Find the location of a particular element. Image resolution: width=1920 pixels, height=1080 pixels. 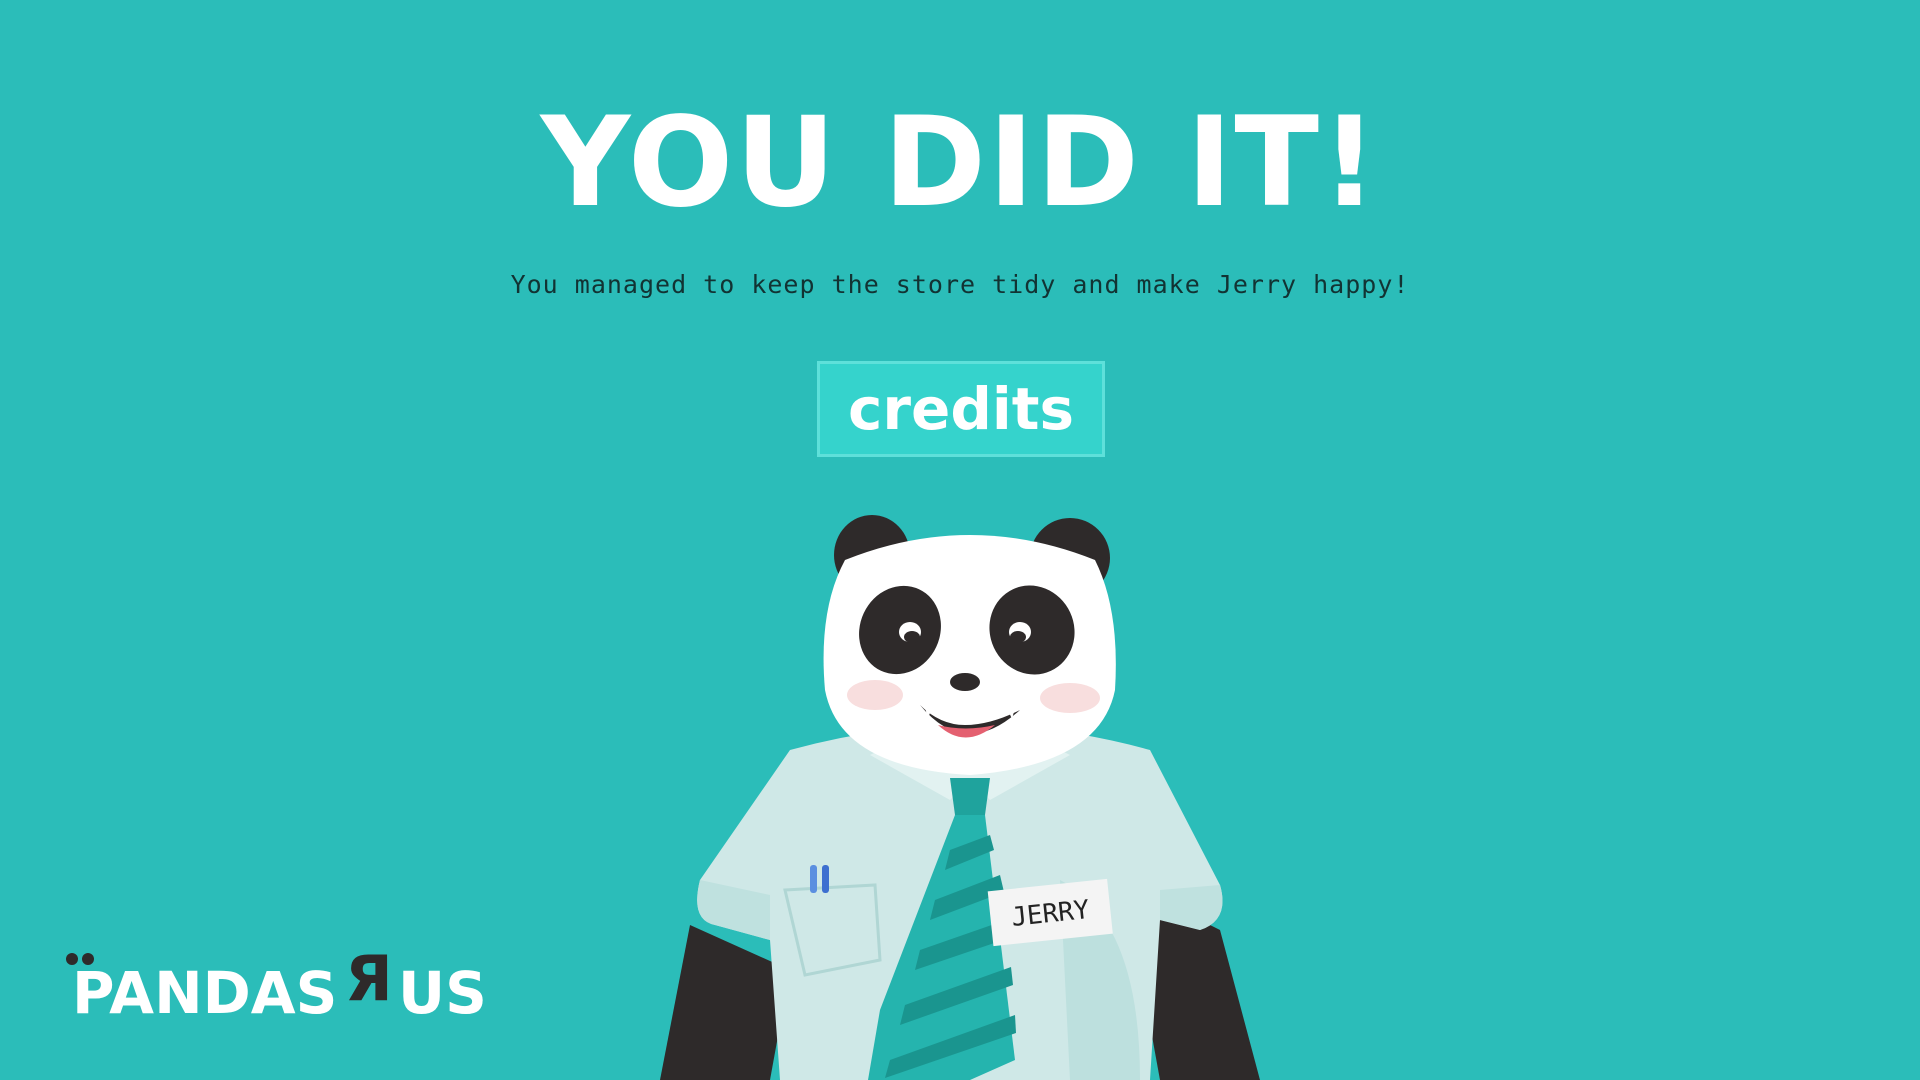

tie-knot is located at coordinates (970, 796).